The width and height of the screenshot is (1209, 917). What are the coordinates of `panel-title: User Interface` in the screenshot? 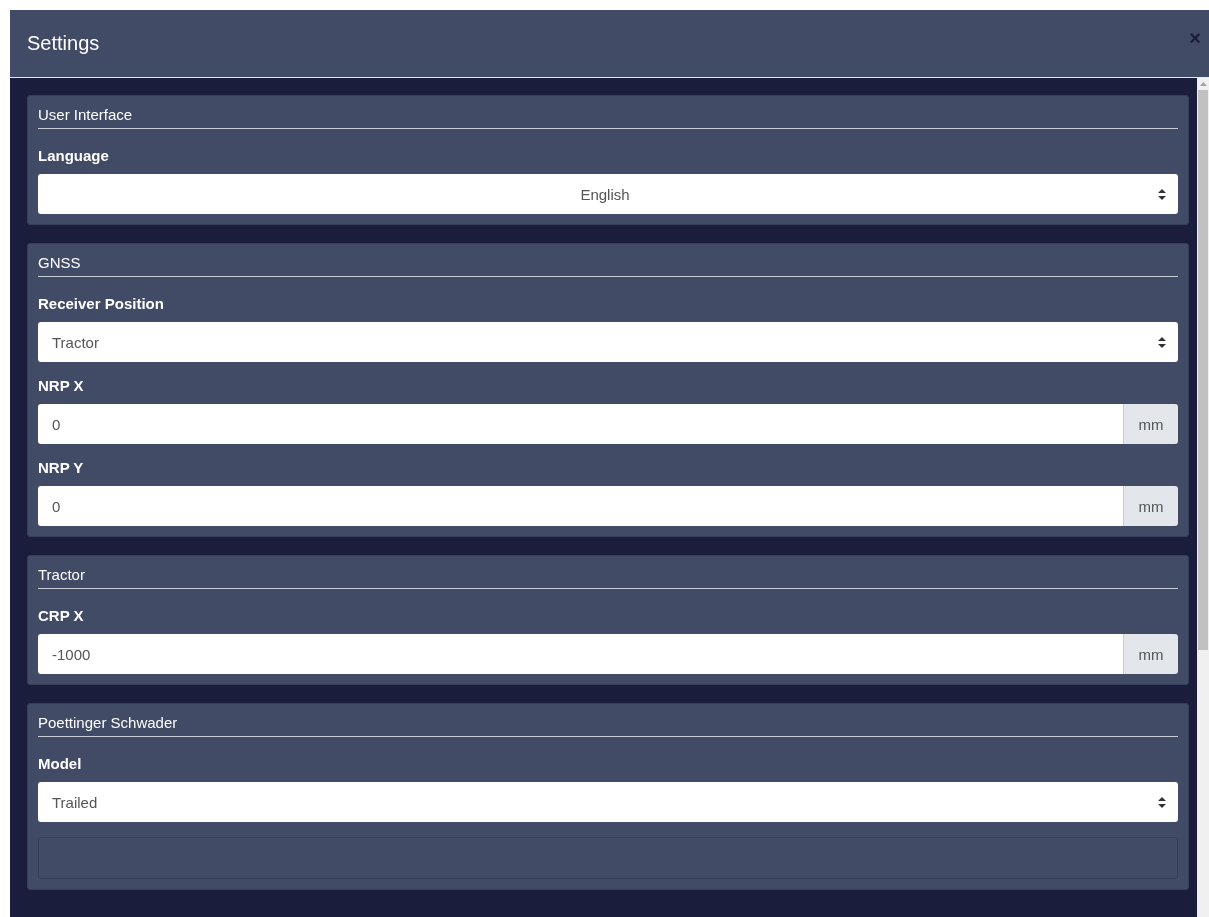 It's located at (608, 117).